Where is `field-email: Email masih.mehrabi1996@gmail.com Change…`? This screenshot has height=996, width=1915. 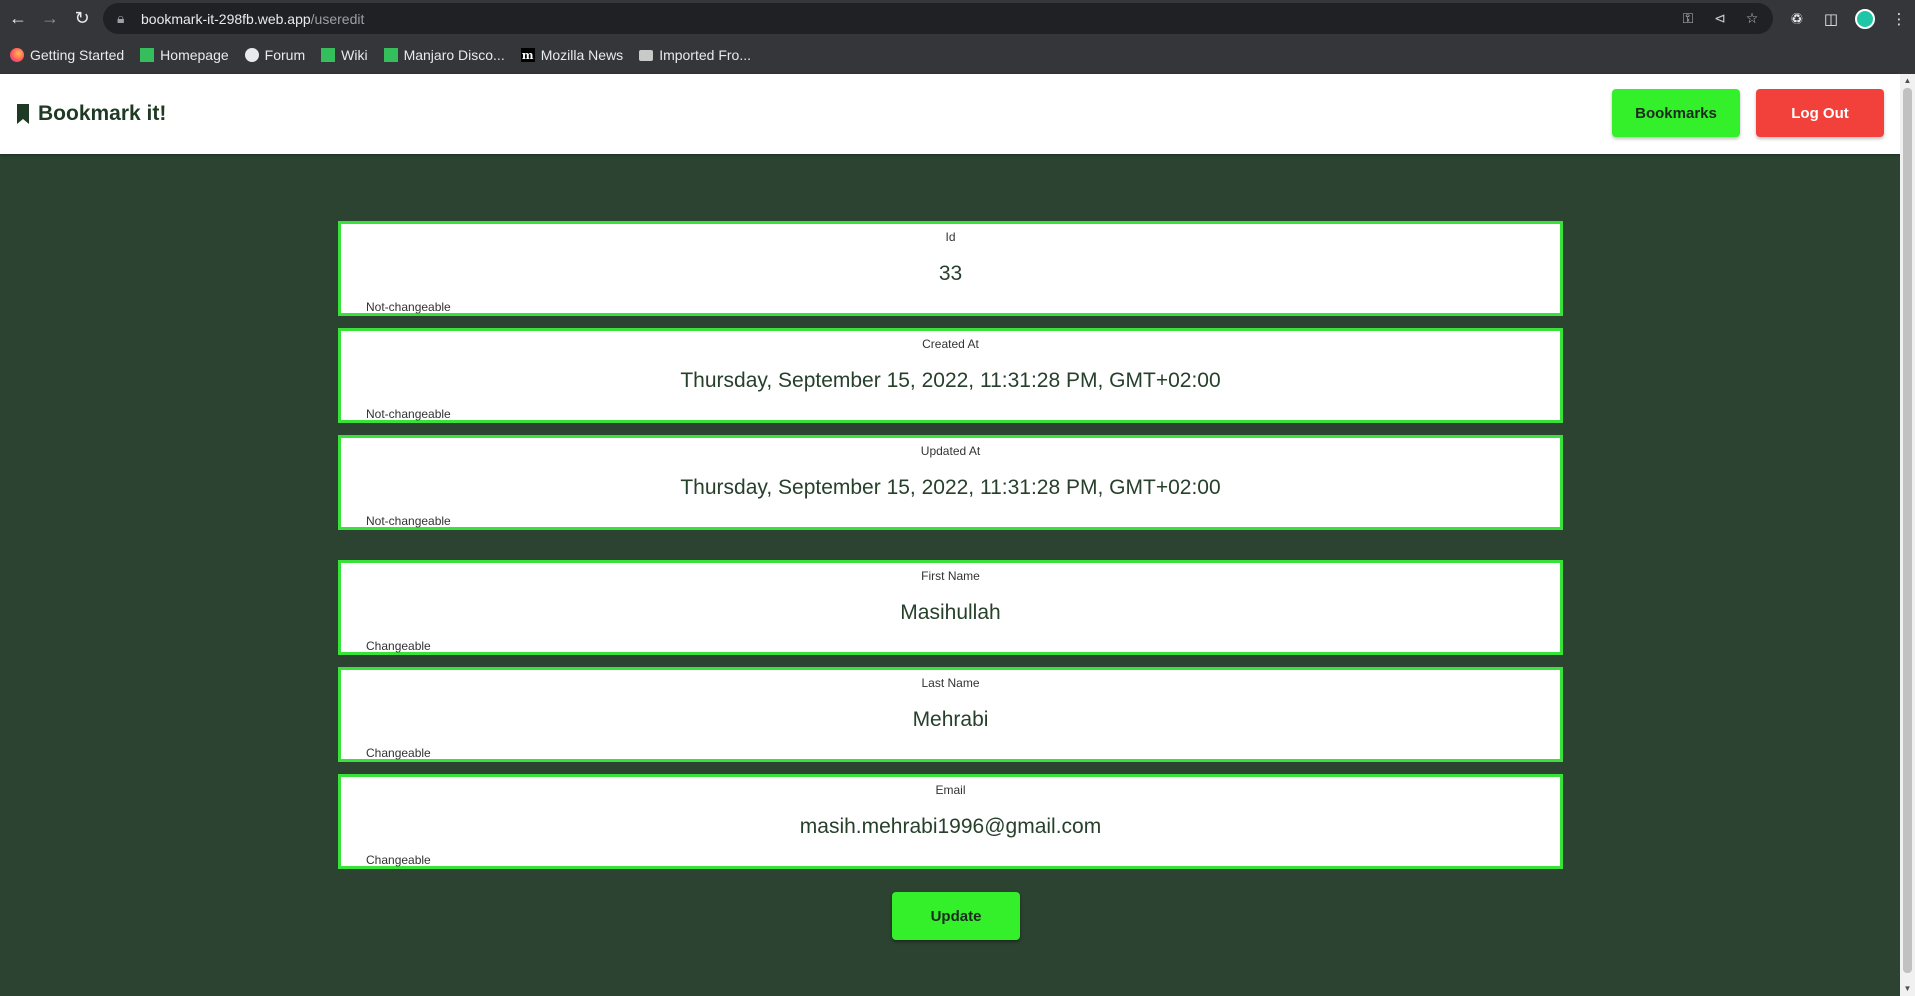 field-email: Email masih.mehrabi1996@gmail.com Change… is located at coordinates (950, 821).